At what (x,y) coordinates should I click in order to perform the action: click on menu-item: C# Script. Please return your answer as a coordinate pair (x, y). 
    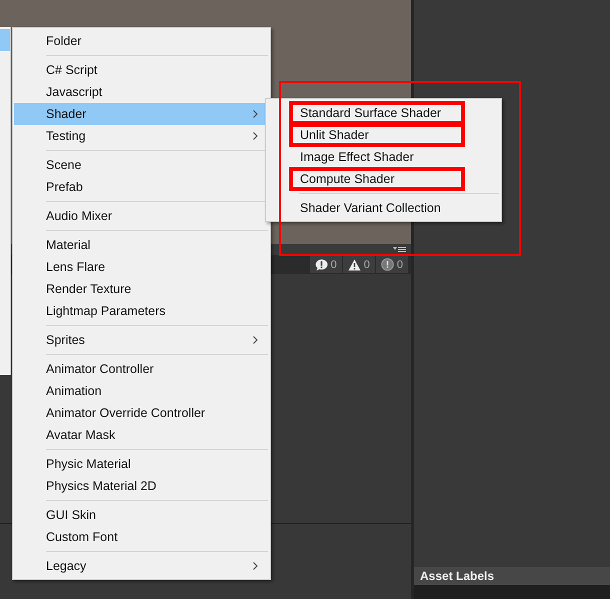
    Looking at the image, I should click on (141, 70).